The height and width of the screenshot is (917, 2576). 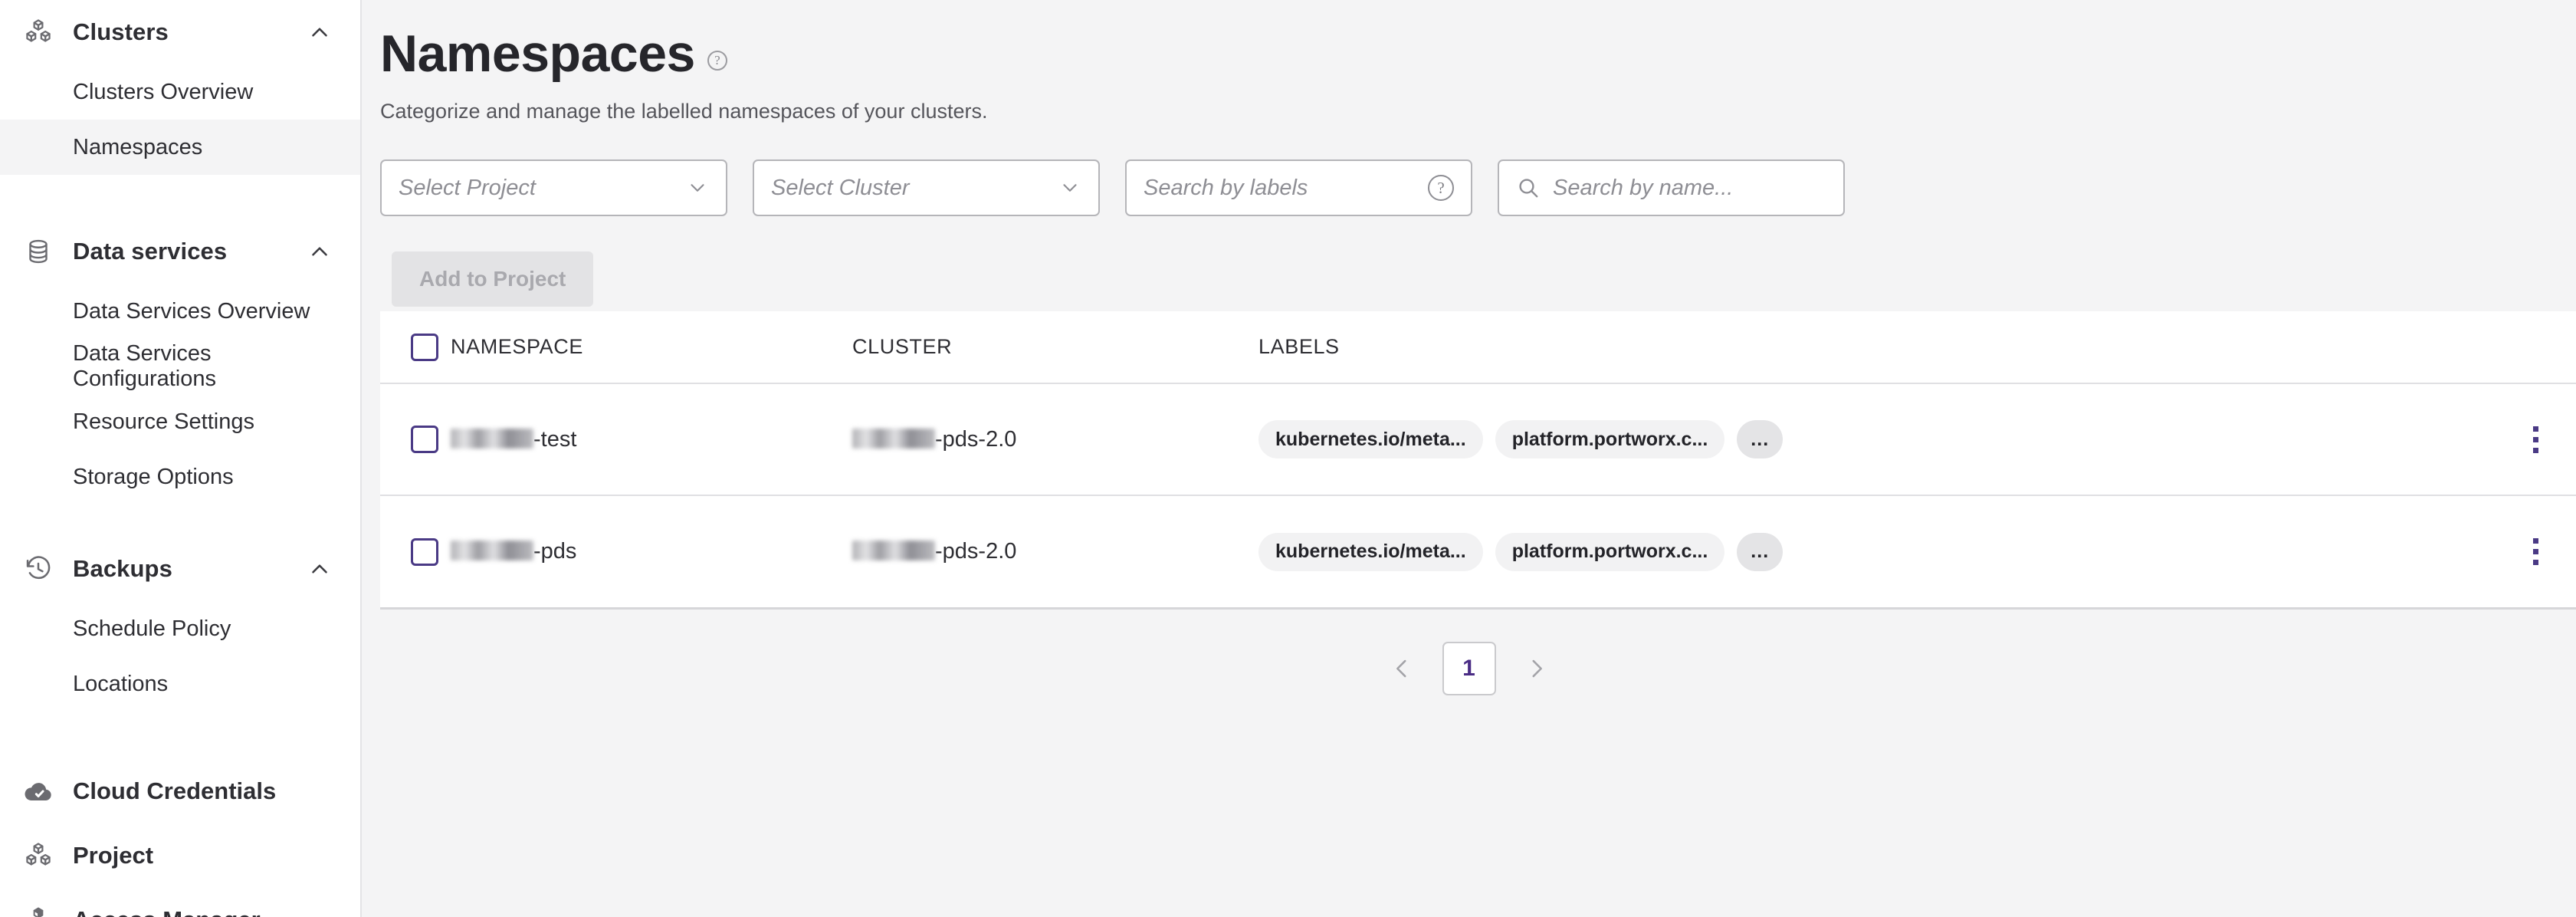 I want to click on sidebar-item-resource-settings: Resource Settings, so click(x=180, y=421).